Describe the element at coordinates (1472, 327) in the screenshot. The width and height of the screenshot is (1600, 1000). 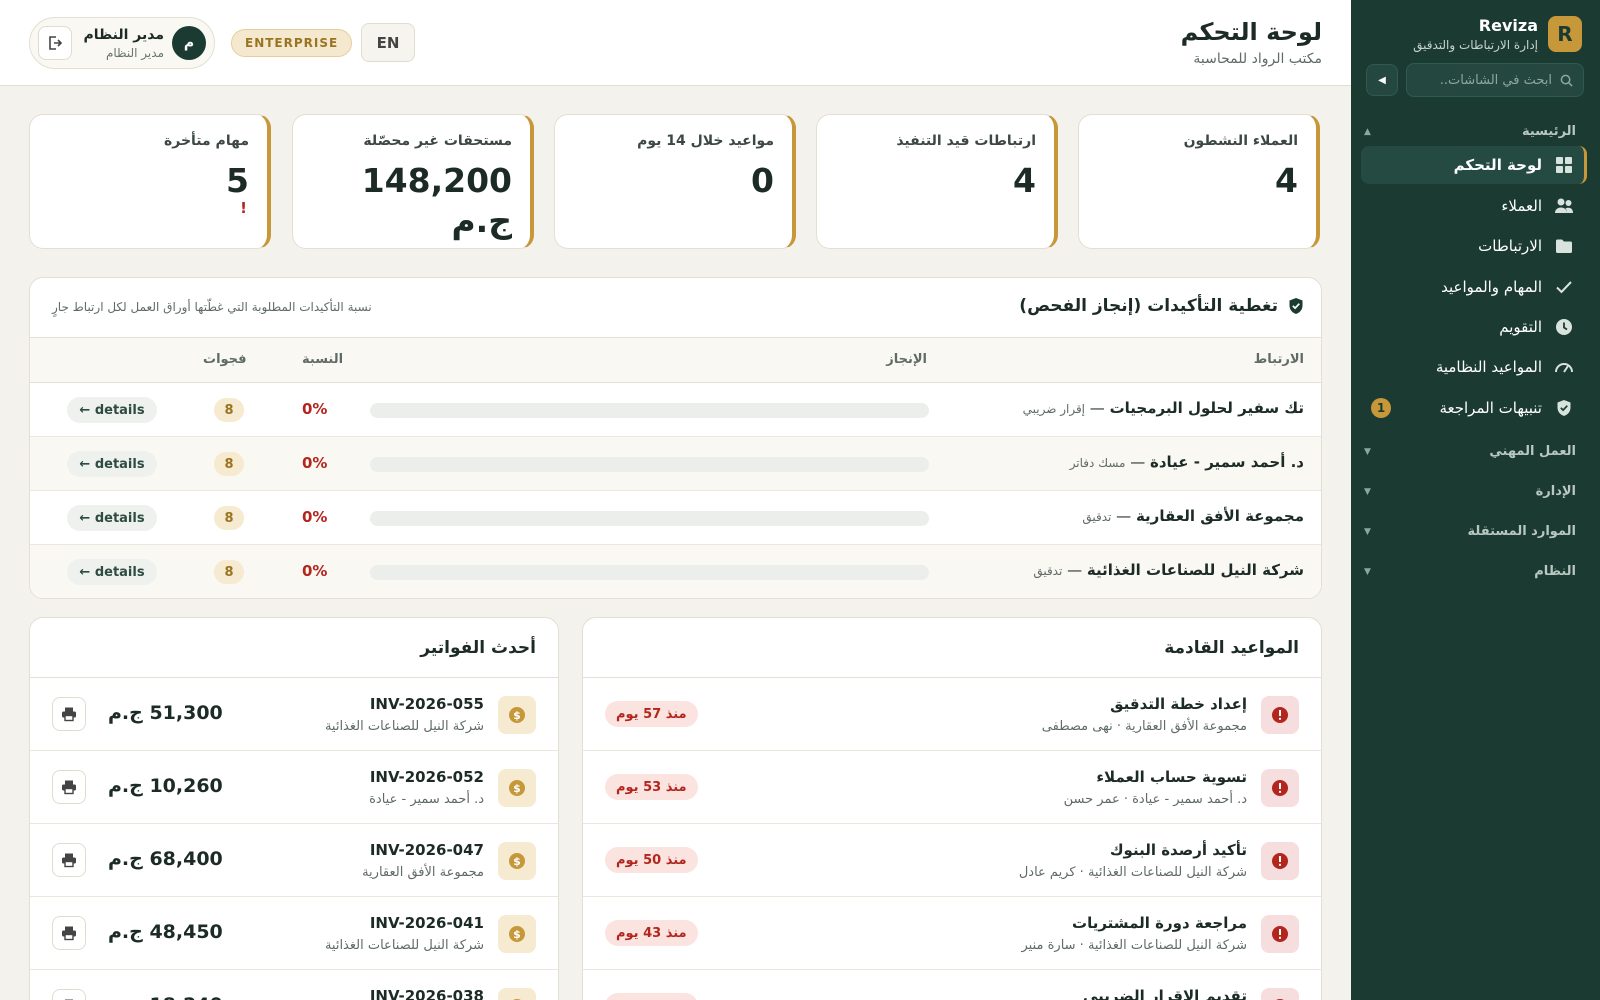
I see `sidebar-item-calendar: التقويم` at that location.